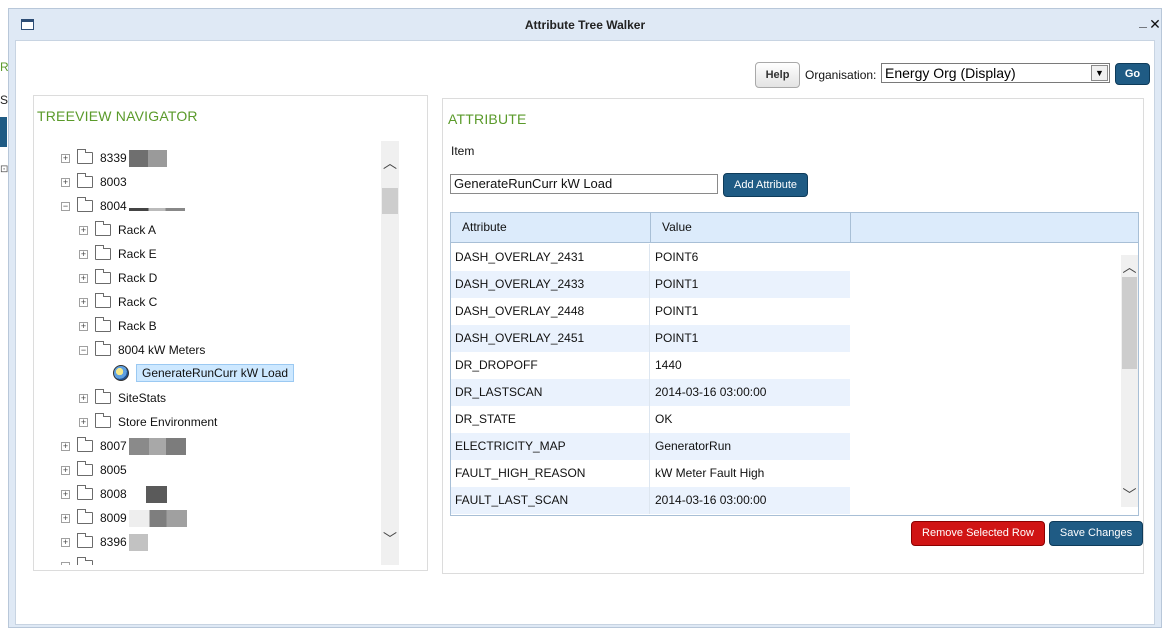 The width and height of the screenshot is (1163, 629). What do you see at coordinates (551, 227) in the screenshot?
I see `column-header-attribute: Attribute` at bounding box center [551, 227].